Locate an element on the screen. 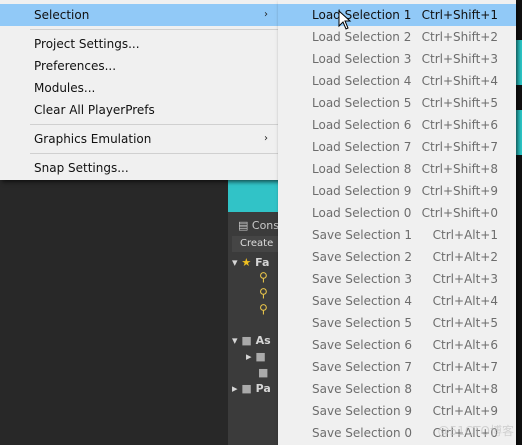 Image resolution: width=522 pixels, height=445 pixels. menu-item-clear-playerprefs: Clear All PlayerPrefs is located at coordinates (140, 110).